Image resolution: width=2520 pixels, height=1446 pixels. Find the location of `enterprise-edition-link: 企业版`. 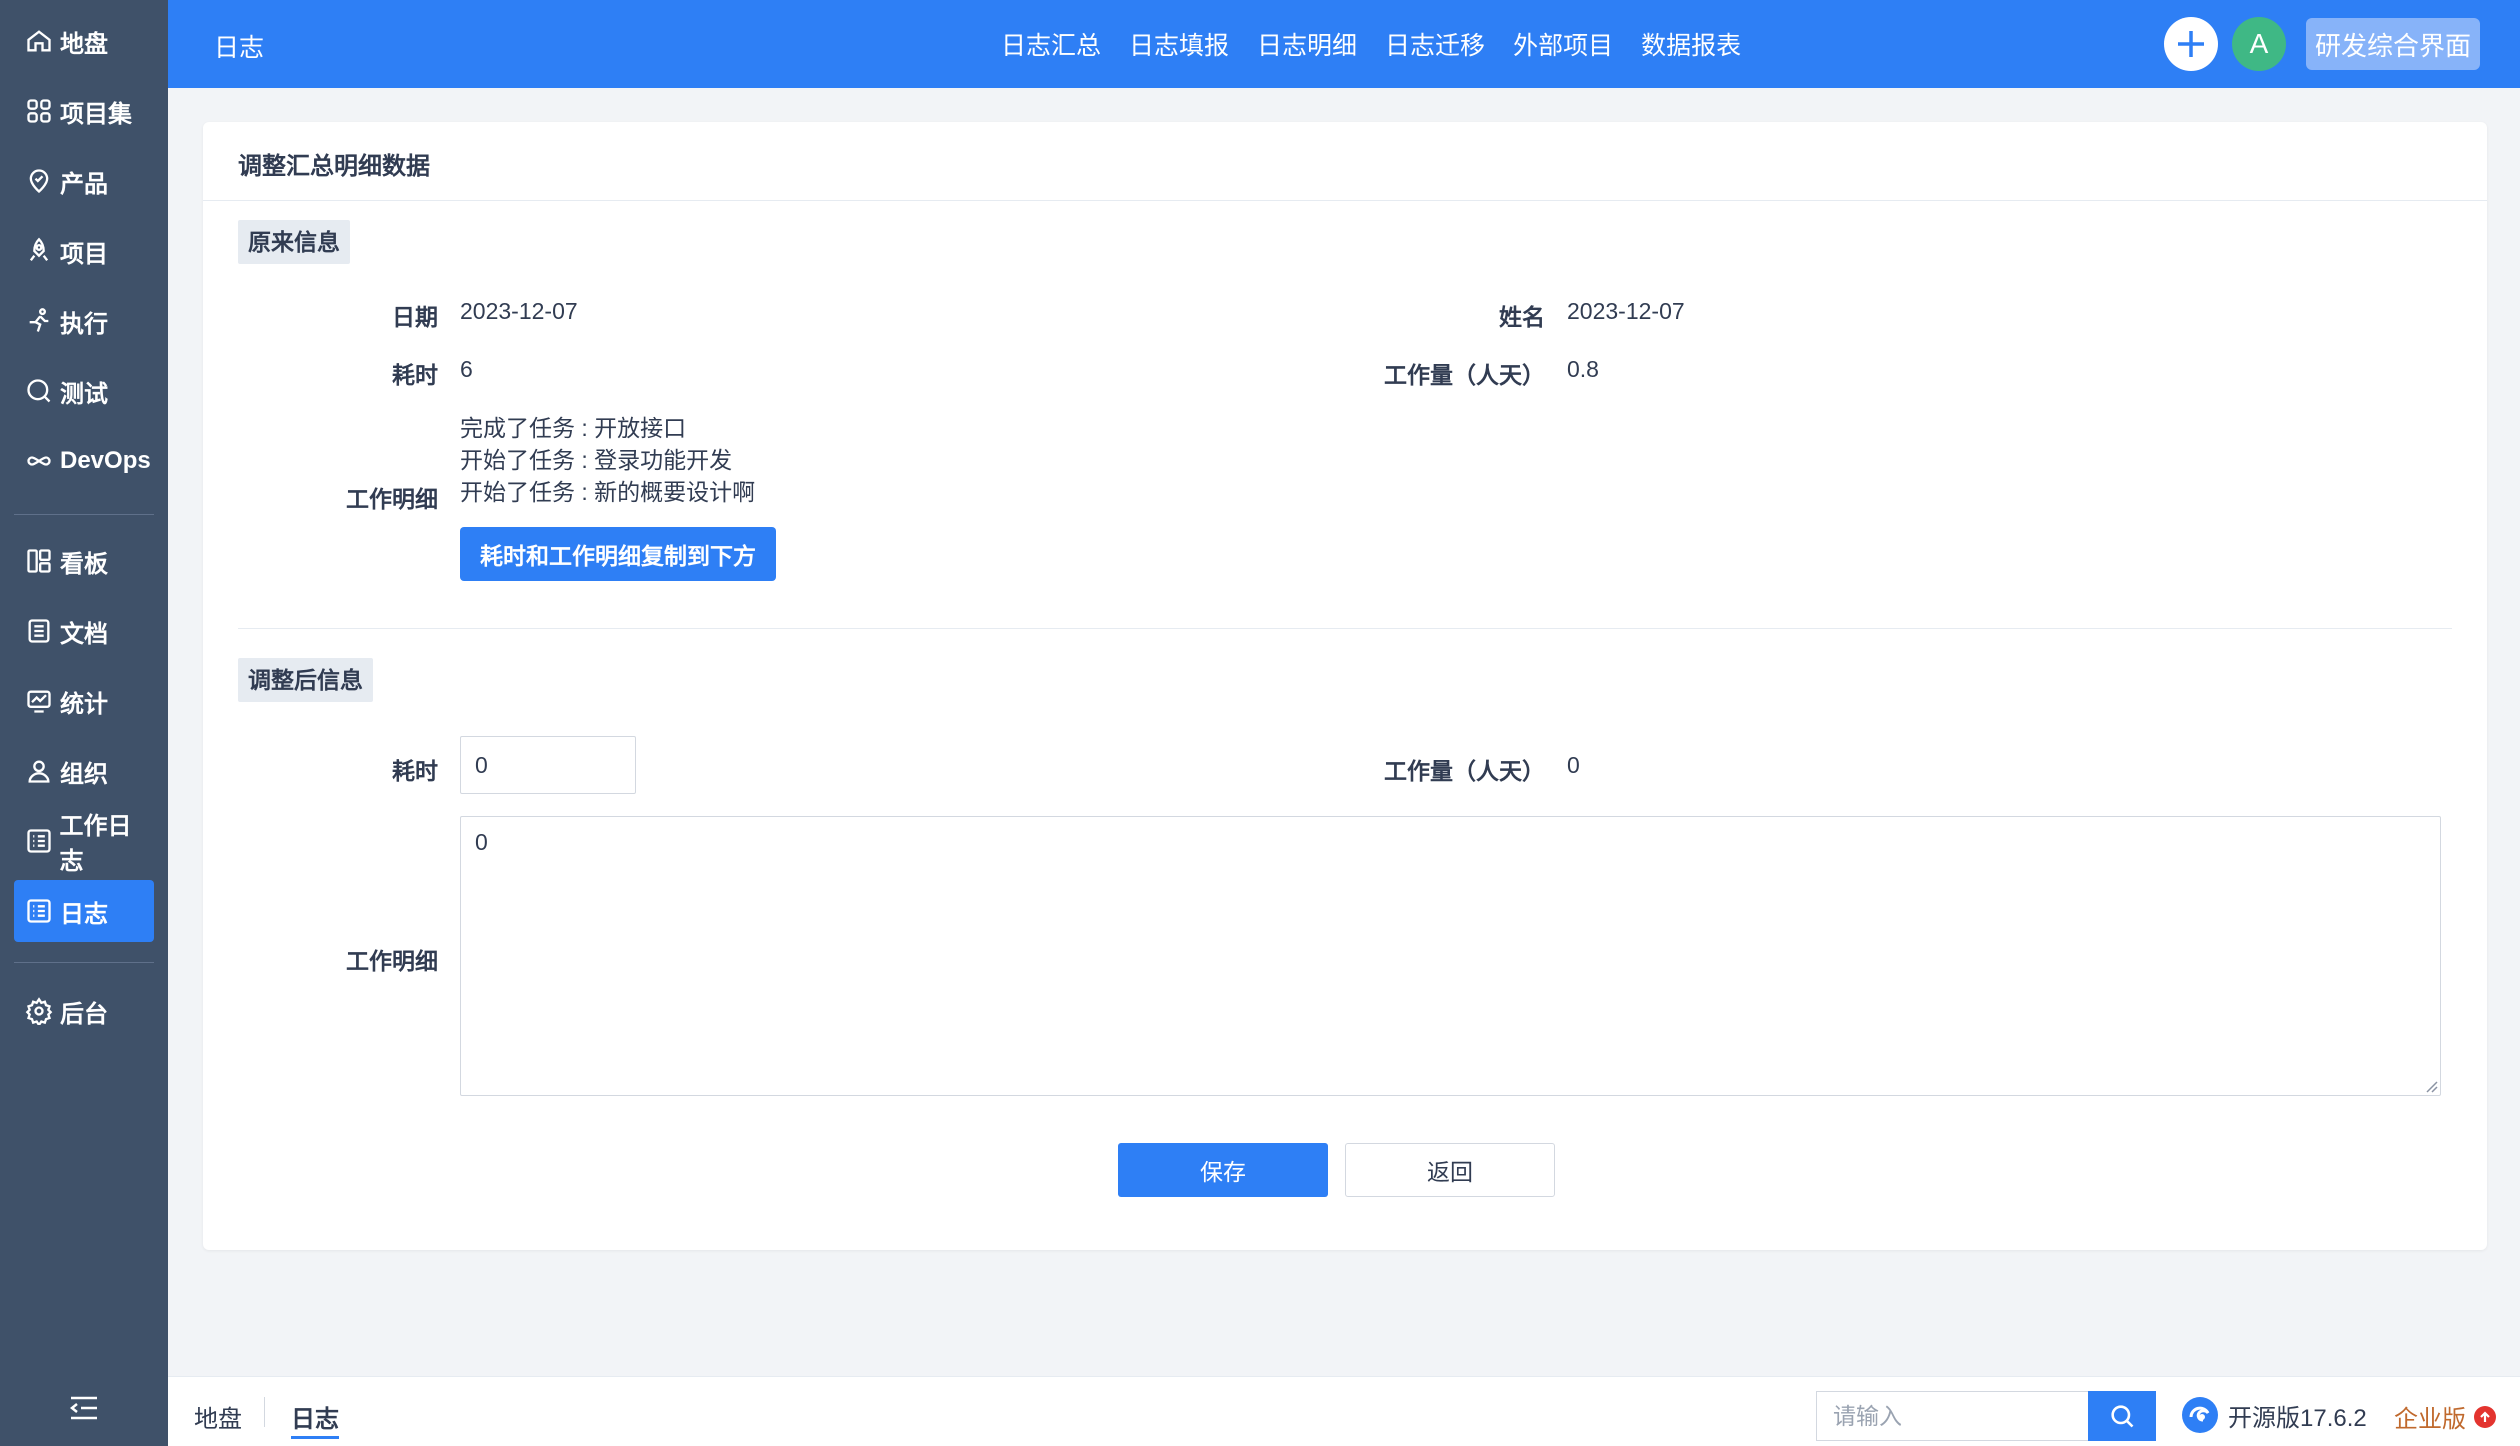

enterprise-edition-link: 企业版 is located at coordinates (2445, 1416).